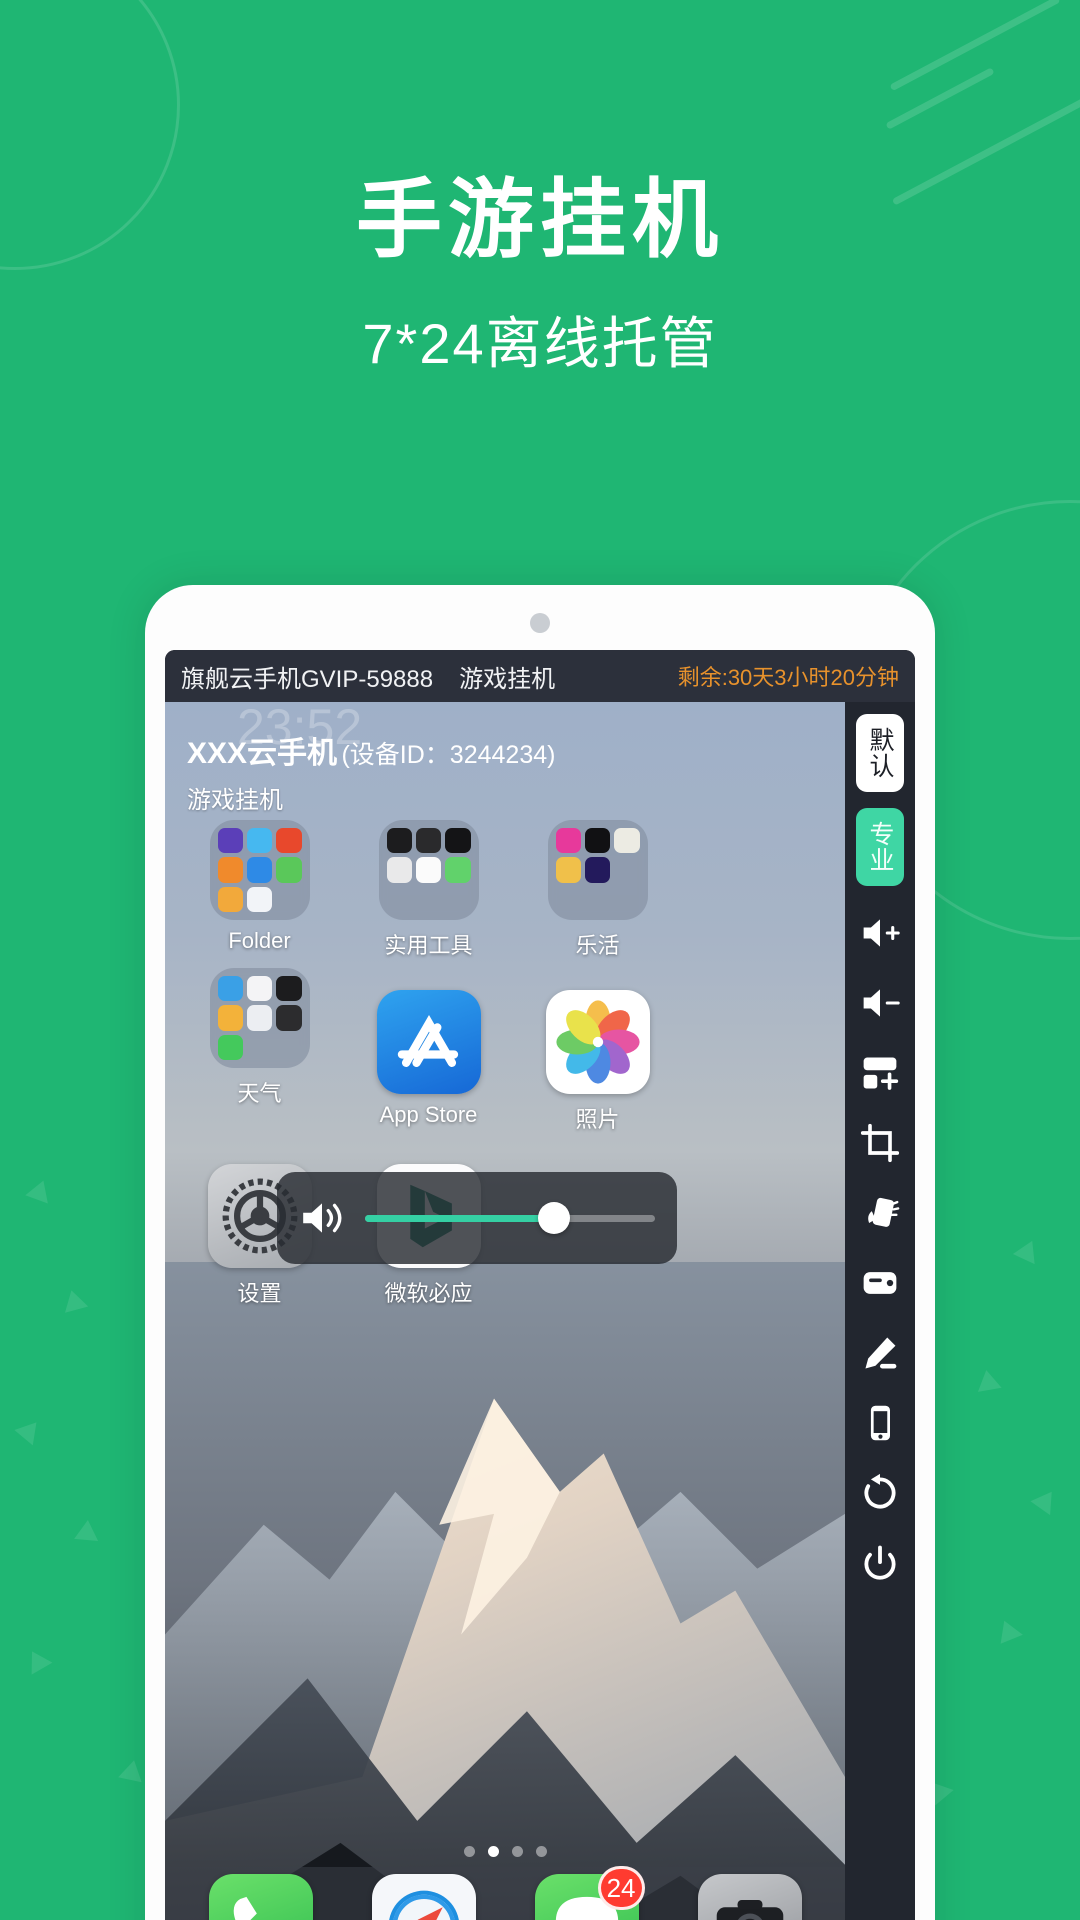 This screenshot has width=1080, height=1920. I want to click on shake-device-icon, so click(880, 1213).